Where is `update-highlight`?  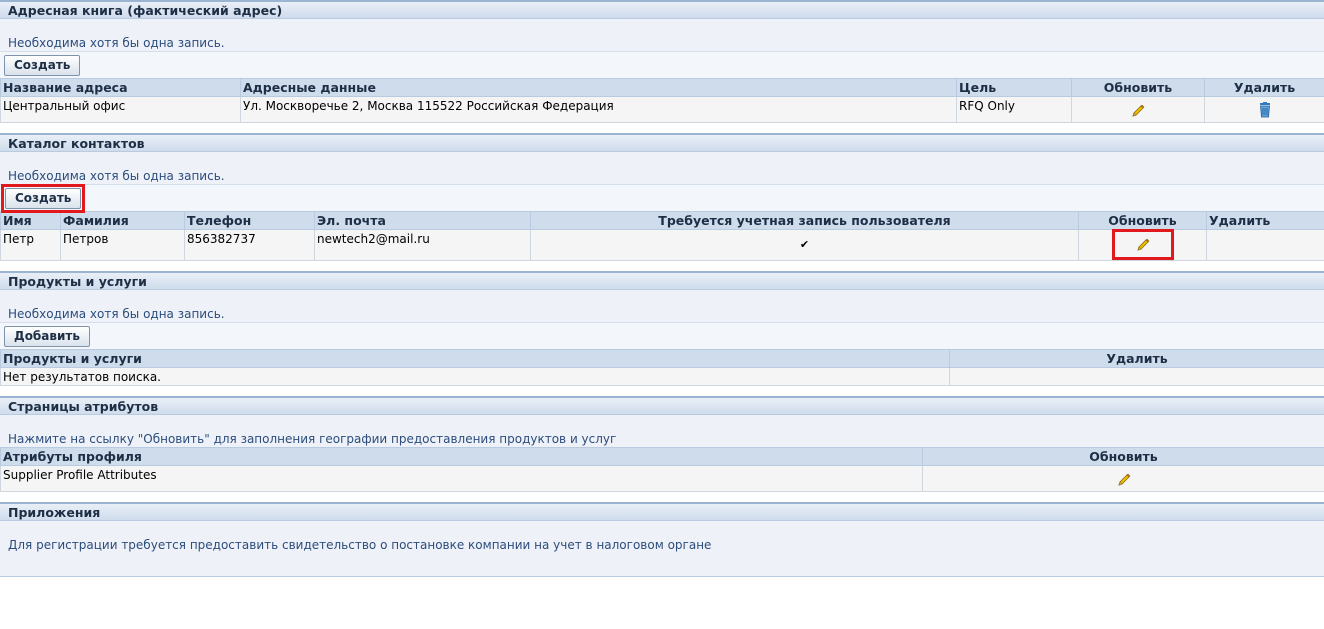
update-highlight is located at coordinates (1142, 244).